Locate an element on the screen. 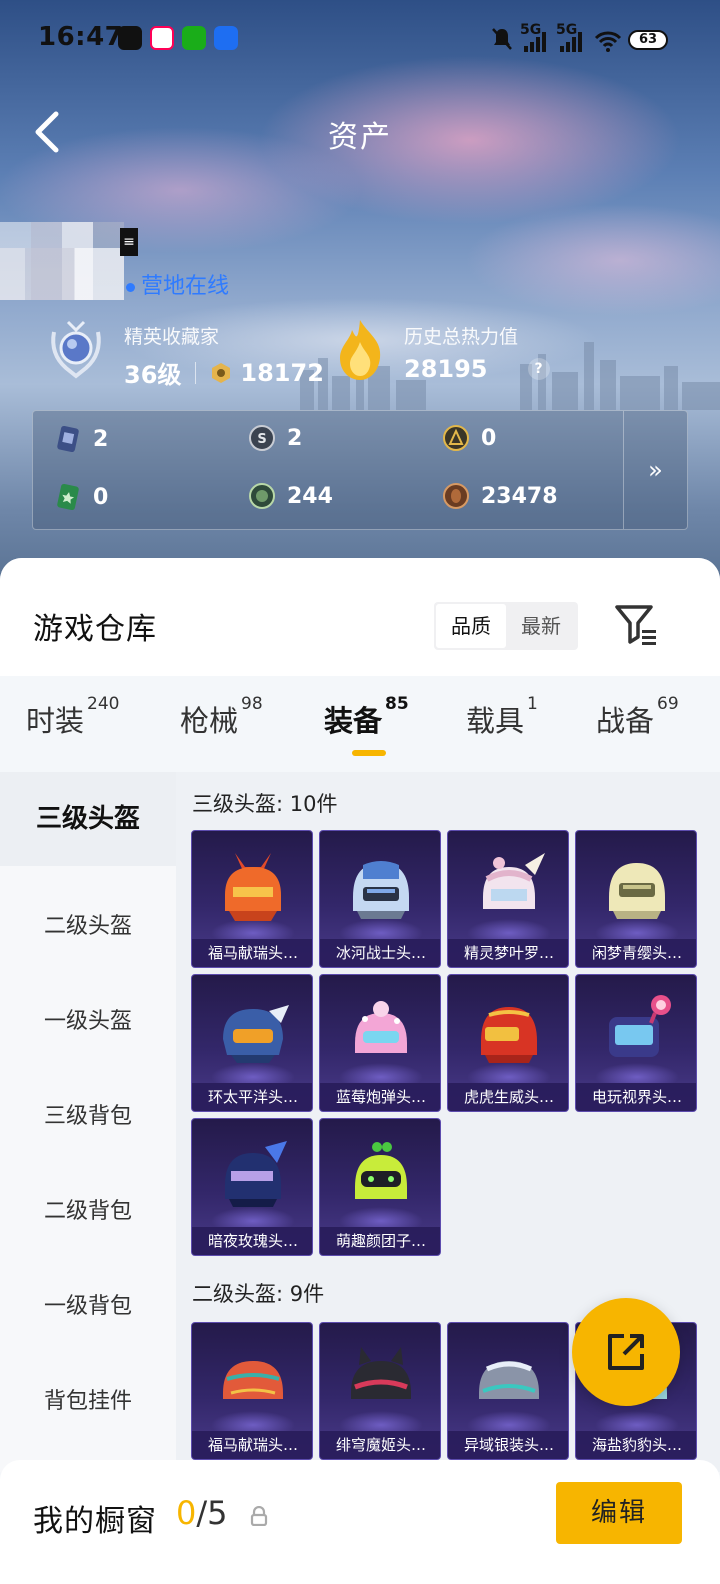 The image size is (720, 1584). wifi-icon is located at coordinates (608, 41).